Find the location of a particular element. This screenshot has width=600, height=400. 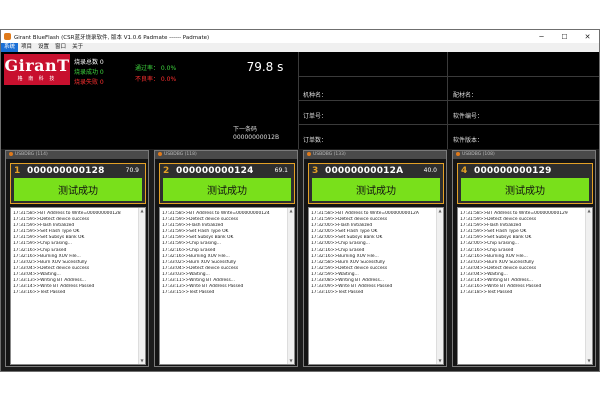

software-version-label: 软件版本： is located at coordinates (468, 140).